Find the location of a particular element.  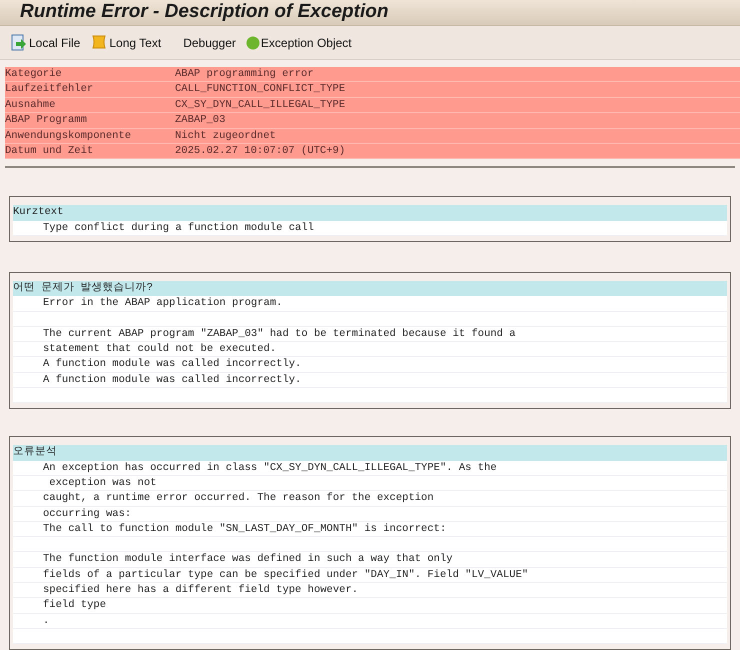

field-label: Anwendungskomponente is located at coordinates (68, 135).